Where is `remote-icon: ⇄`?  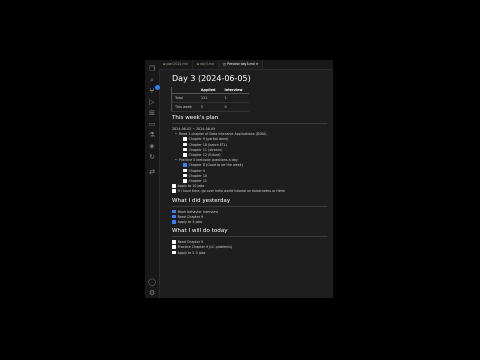 remote-icon: ⇄ is located at coordinates (152, 172).